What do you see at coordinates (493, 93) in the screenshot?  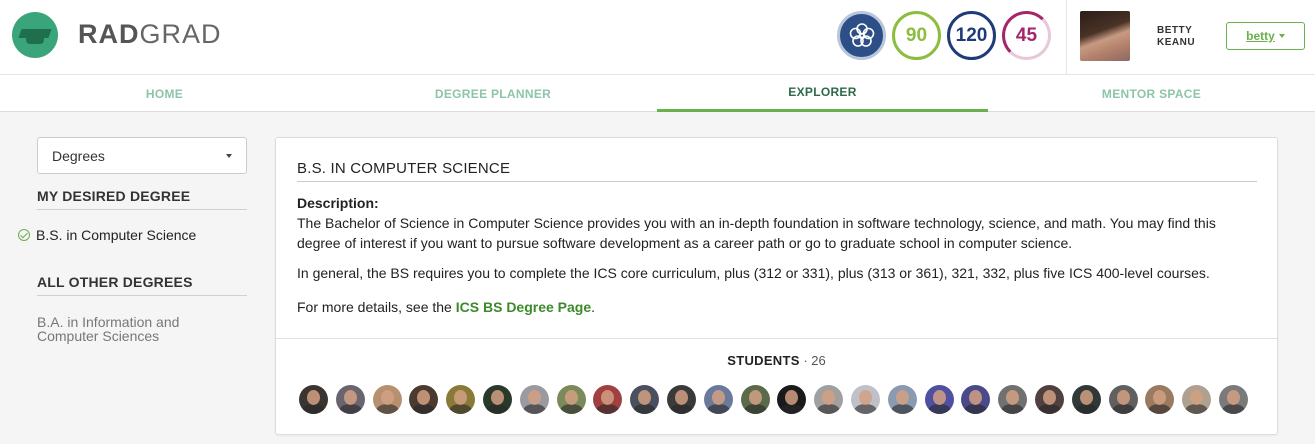 I see `tab-degree-planner: DEGREE PLANNER` at bounding box center [493, 93].